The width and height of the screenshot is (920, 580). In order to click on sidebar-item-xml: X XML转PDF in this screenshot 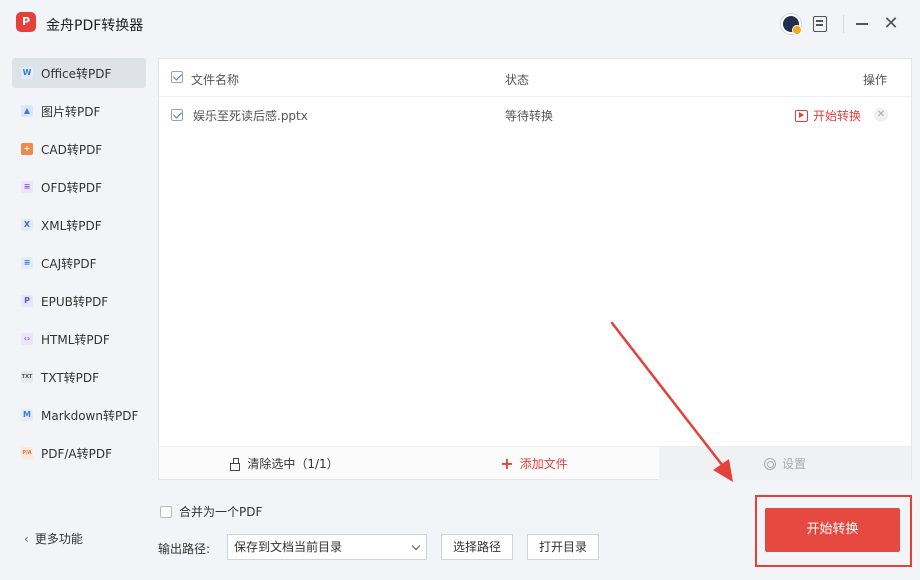, I will do `click(79, 225)`.